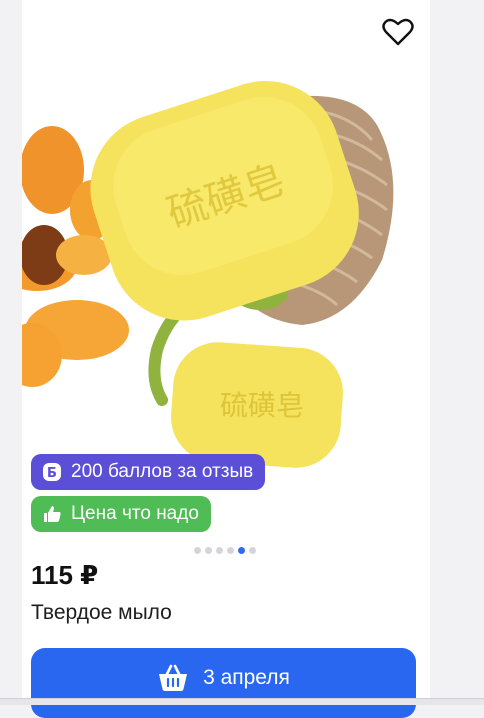 The width and height of the screenshot is (484, 718). I want to click on product-title: Твердое мыло, so click(101, 613).